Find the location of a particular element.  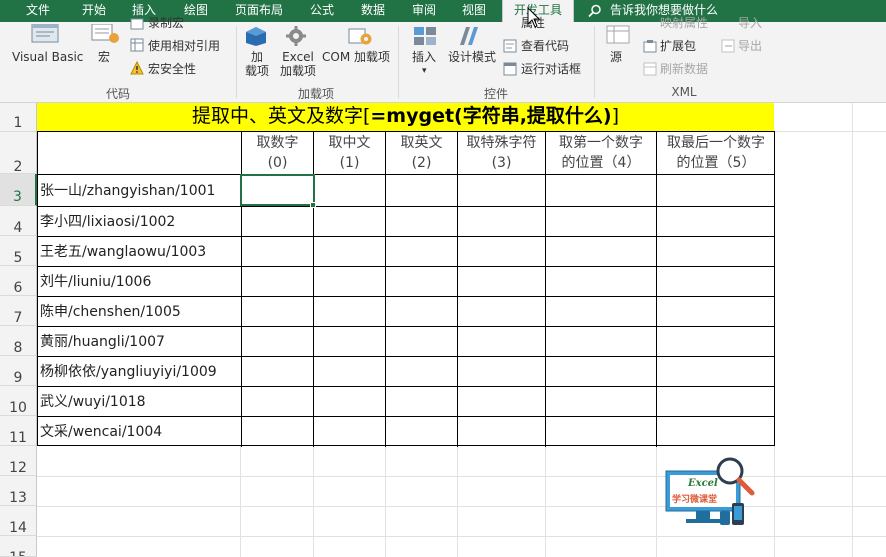

title-cell: 提取中、英文及数字[=myget(字符串,提取什么)] is located at coordinates (405, 117).